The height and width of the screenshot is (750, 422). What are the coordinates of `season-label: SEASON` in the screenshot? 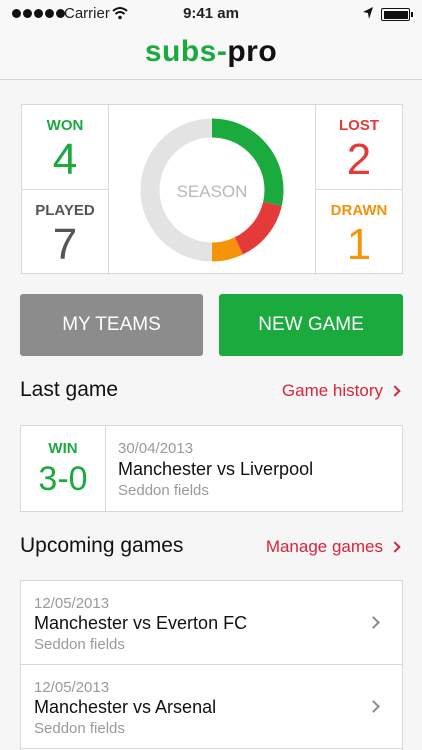 It's located at (212, 191).